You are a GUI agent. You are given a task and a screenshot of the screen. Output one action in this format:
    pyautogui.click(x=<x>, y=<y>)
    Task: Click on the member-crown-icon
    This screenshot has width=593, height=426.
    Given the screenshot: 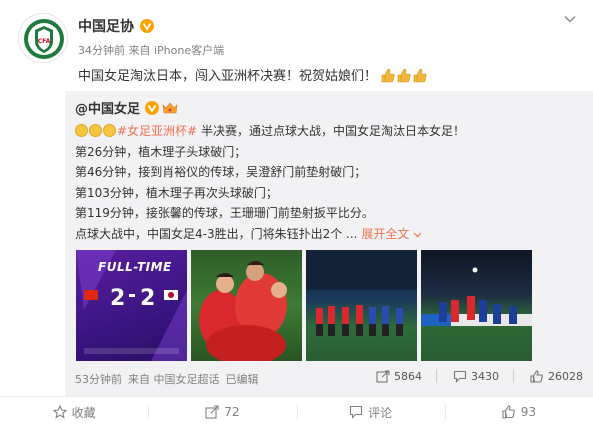 What is the action you would take?
    pyautogui.click(x=170, y=107)
    